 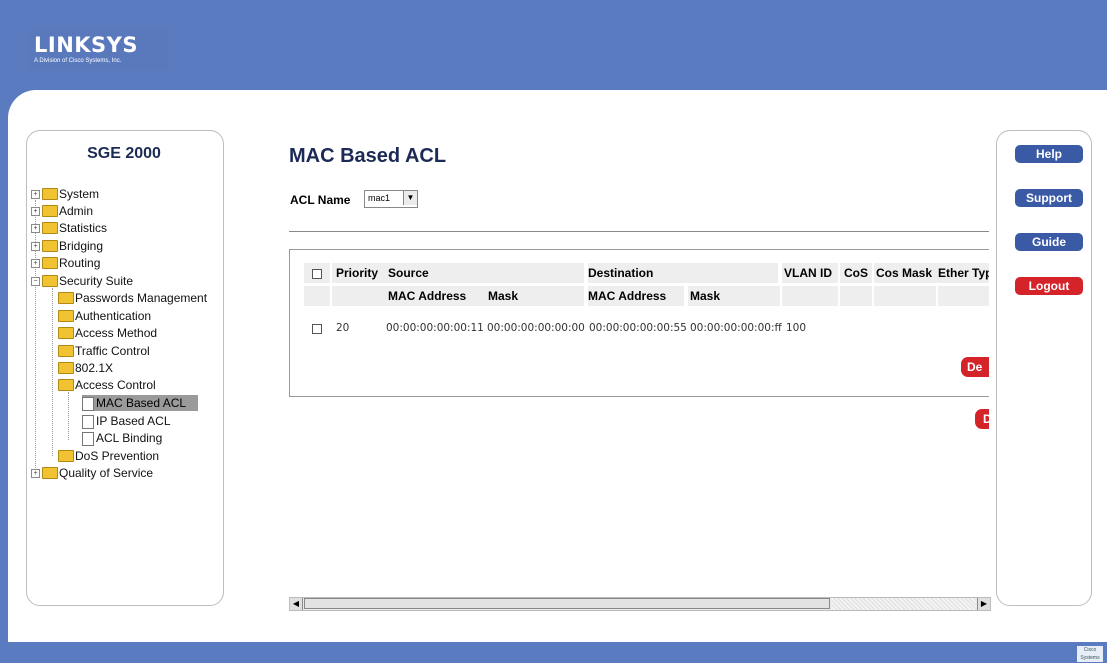 What do you see at coordinates (536, 328) in the screenshot?
I see `row-source-mask: 00:00:00:00:00:00` at bounding box center [536, 328].